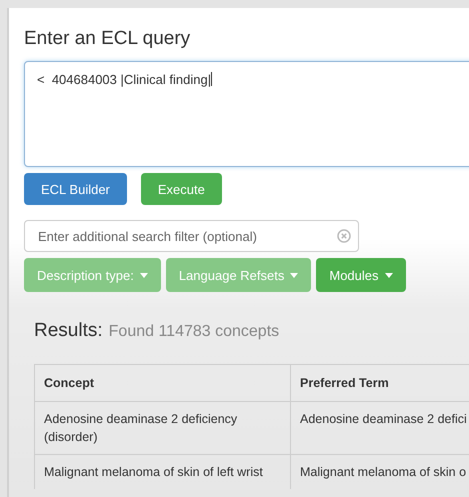 The width and height of the screenshot is (469, 497). What do you see at coordinates (379, 383) in the screenshot?
I see `column-header: Preferred Term` at bounding box center [379, 383].